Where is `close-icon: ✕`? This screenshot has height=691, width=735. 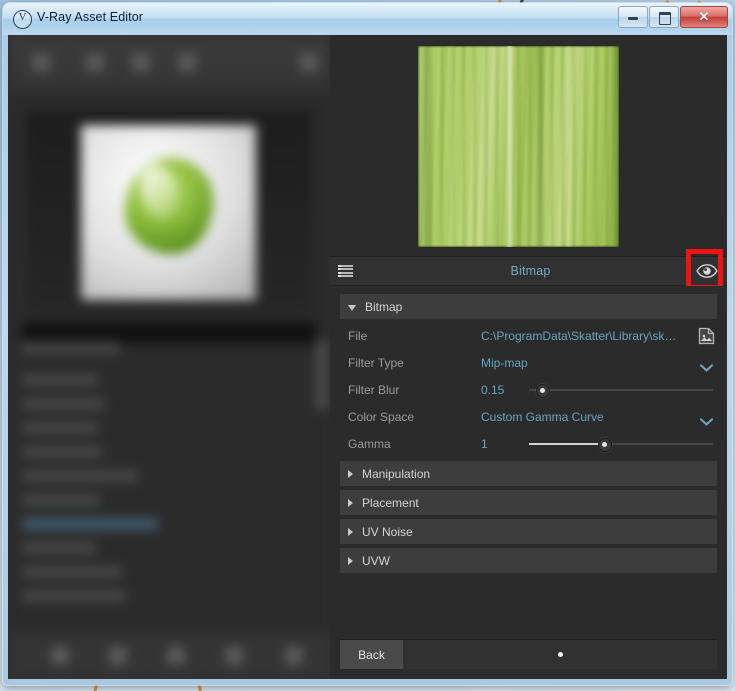
close-icon: ✕ is located at coordinates (704, 16).